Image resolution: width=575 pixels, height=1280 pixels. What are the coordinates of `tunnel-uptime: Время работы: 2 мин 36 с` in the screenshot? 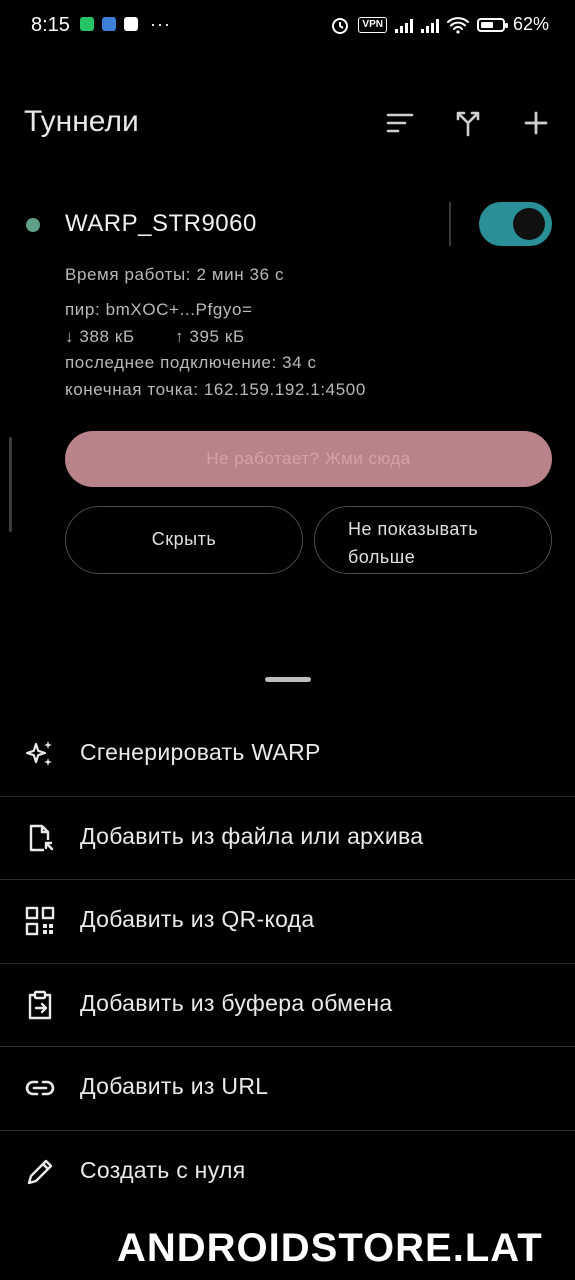 It's located at (175, 274).